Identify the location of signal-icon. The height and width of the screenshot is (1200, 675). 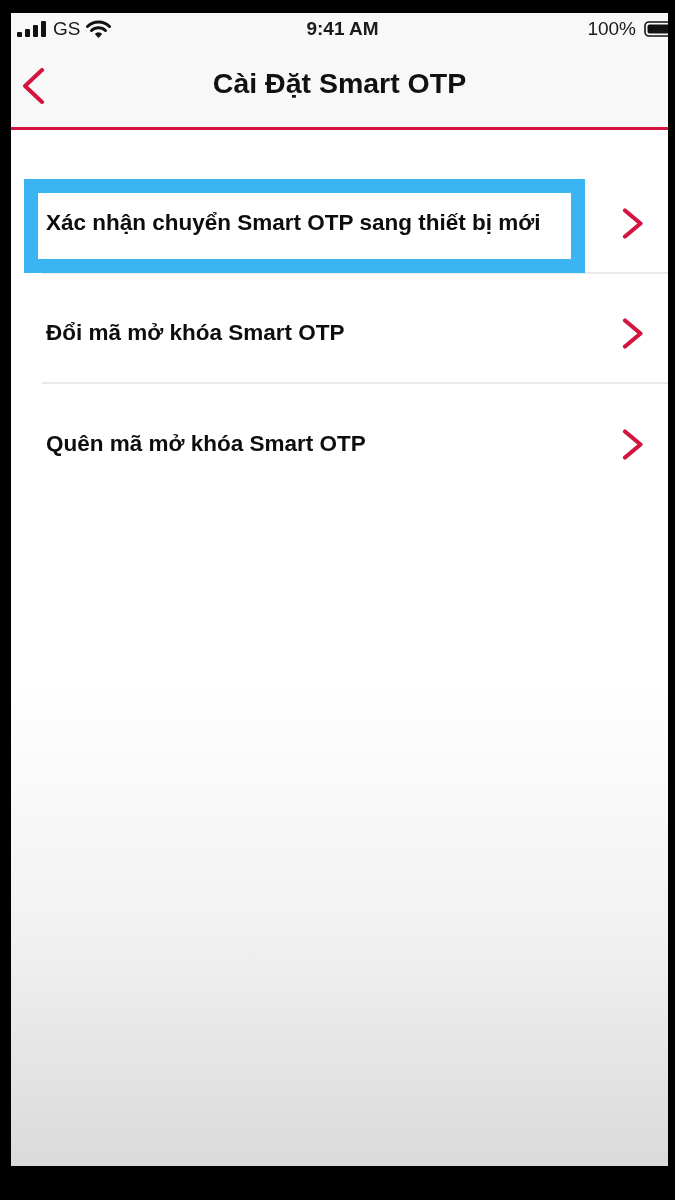
(32, 29).